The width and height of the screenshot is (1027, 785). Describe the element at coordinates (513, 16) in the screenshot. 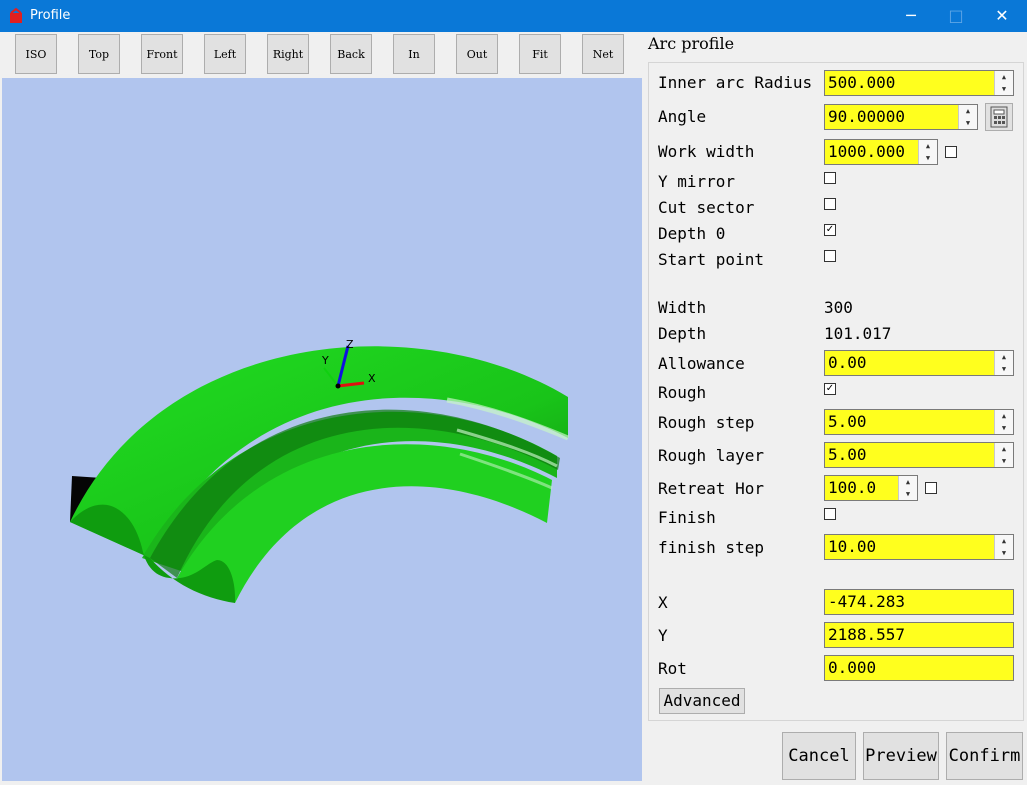

I see `title-bar: Profile ─ □ ✕` at that location.